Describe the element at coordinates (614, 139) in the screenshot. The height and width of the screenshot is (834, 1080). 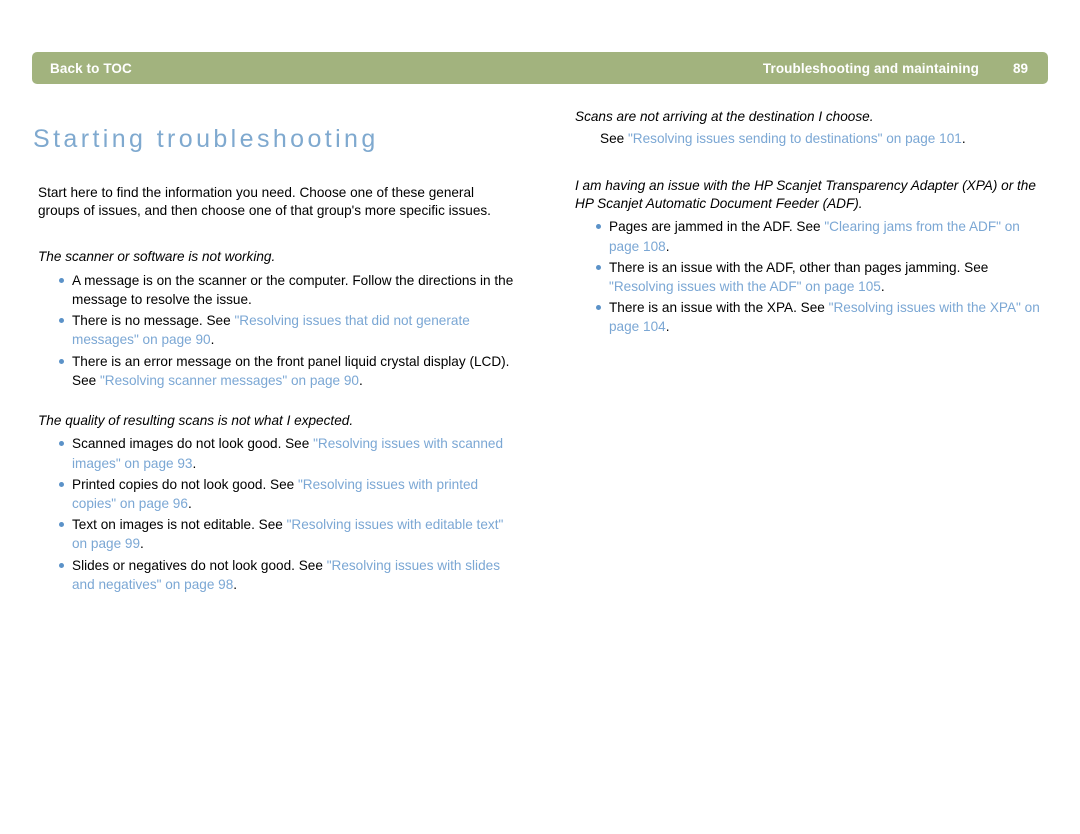
I see `see-text: See` at that location.